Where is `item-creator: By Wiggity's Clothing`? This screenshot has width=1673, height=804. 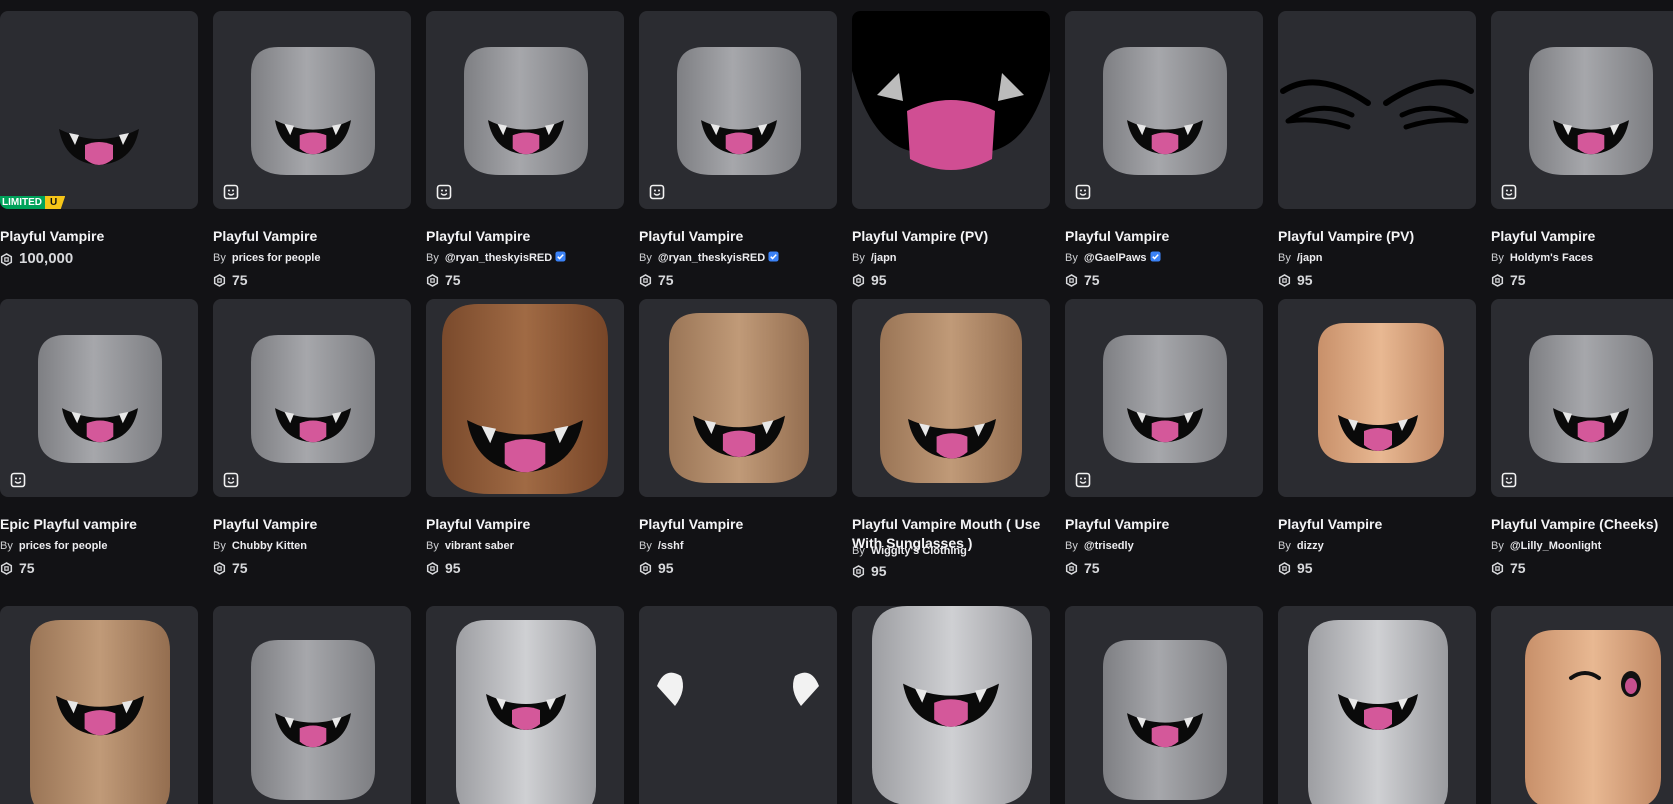 item-creator: By Wiggity's Clothing is located at coordinates (909, 551).